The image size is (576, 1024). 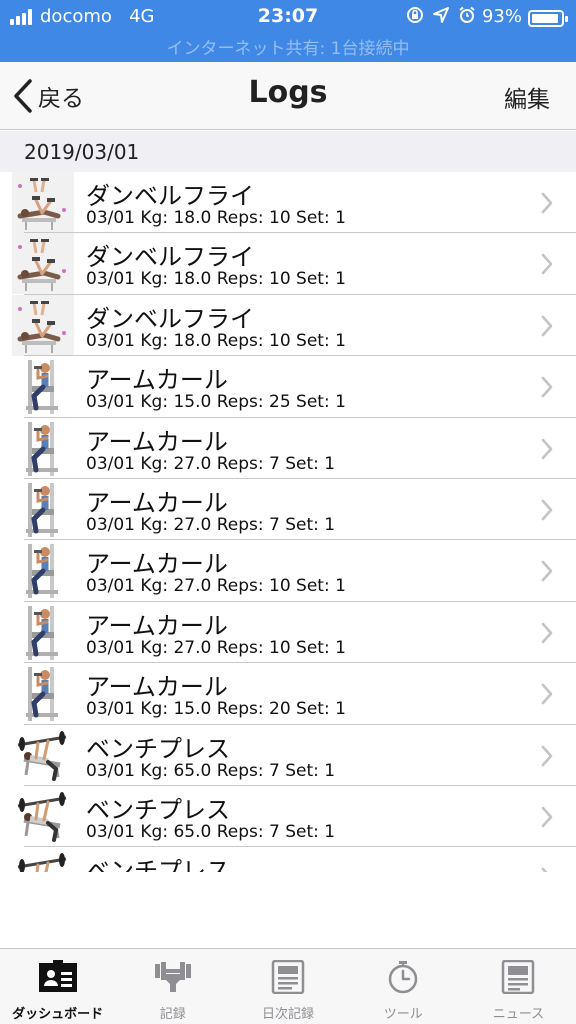 I want to click on page-title: Logs, so click(x=288, y=92).